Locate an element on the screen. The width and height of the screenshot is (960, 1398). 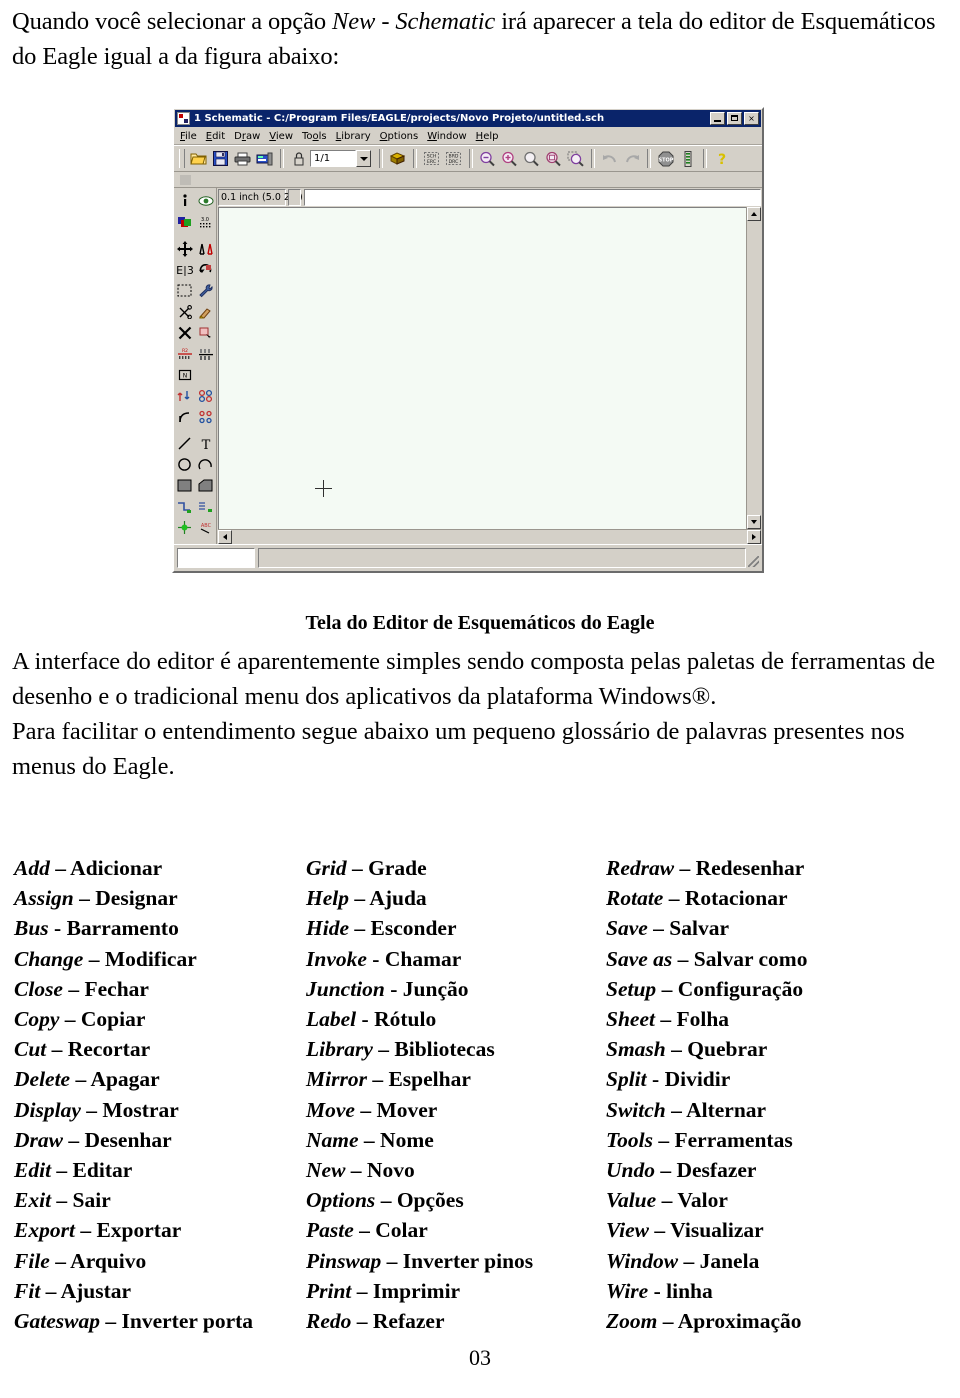
zoom-select-icon is located at coordinates (575, 158).